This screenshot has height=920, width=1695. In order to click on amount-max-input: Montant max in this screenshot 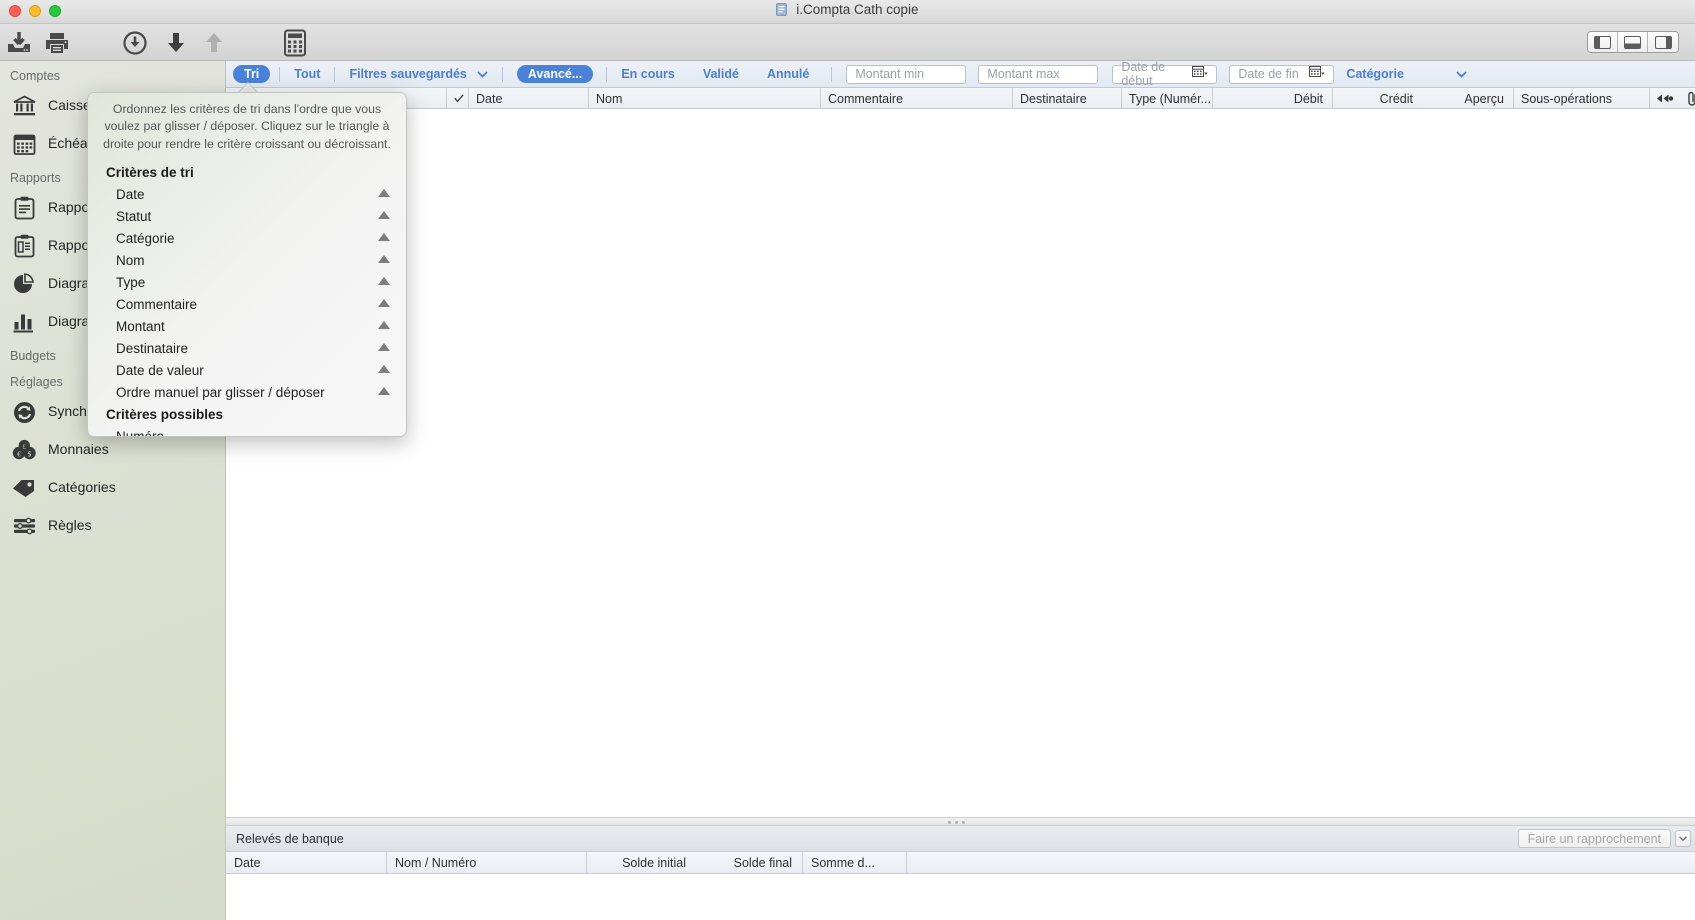, I will do `click(1038, 74)`.